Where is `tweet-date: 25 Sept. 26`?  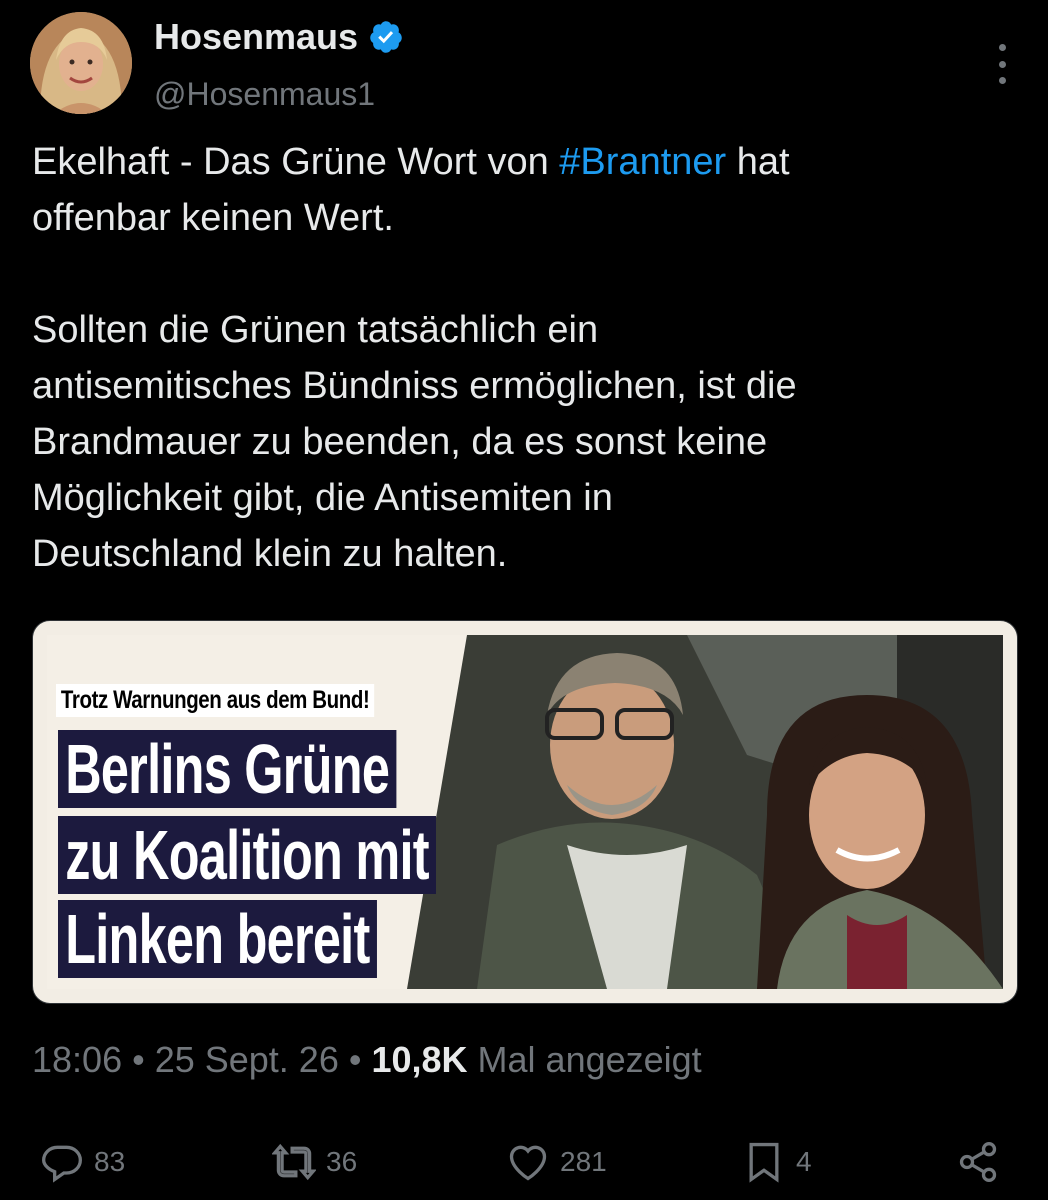 tweet-date: 25 Sept. 26 is located at coordinates (247, 1059).